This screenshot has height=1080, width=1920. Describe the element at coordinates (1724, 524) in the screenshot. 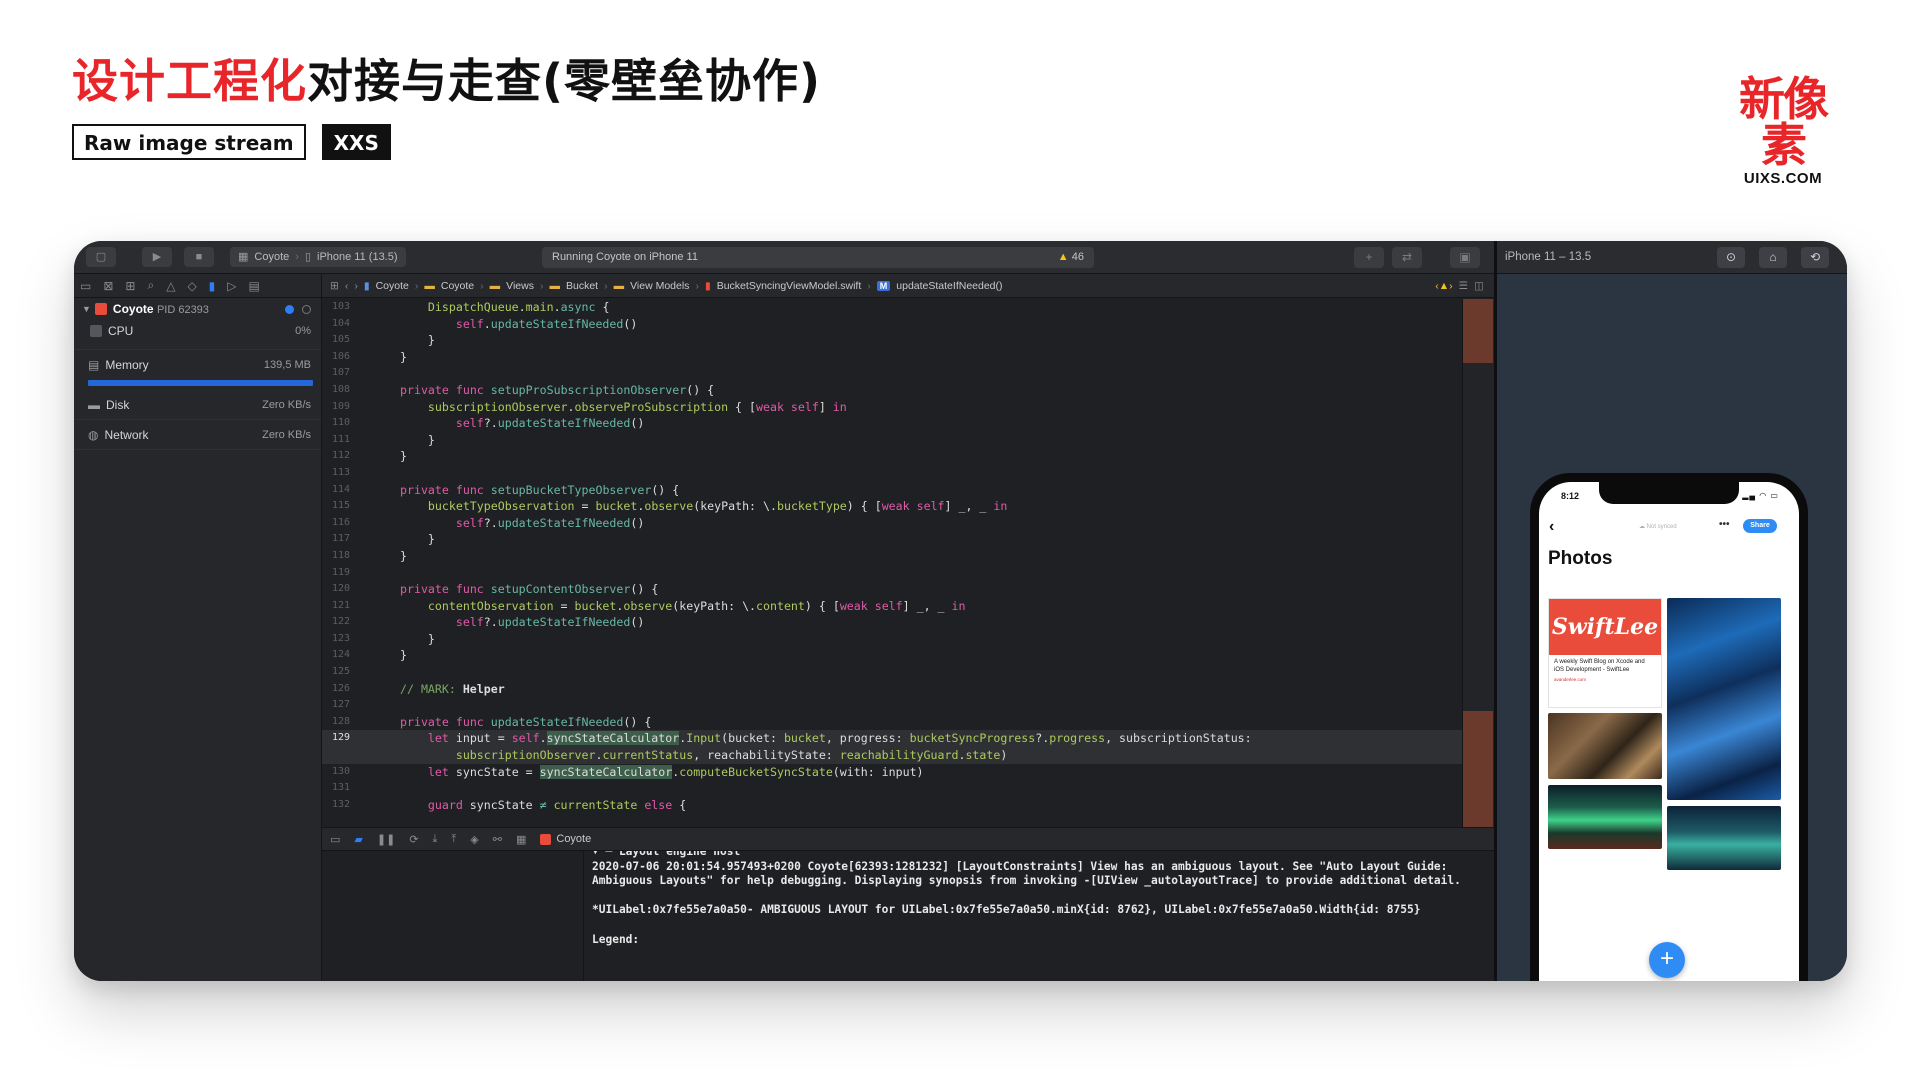

I see `more-icon: •••` at that location.